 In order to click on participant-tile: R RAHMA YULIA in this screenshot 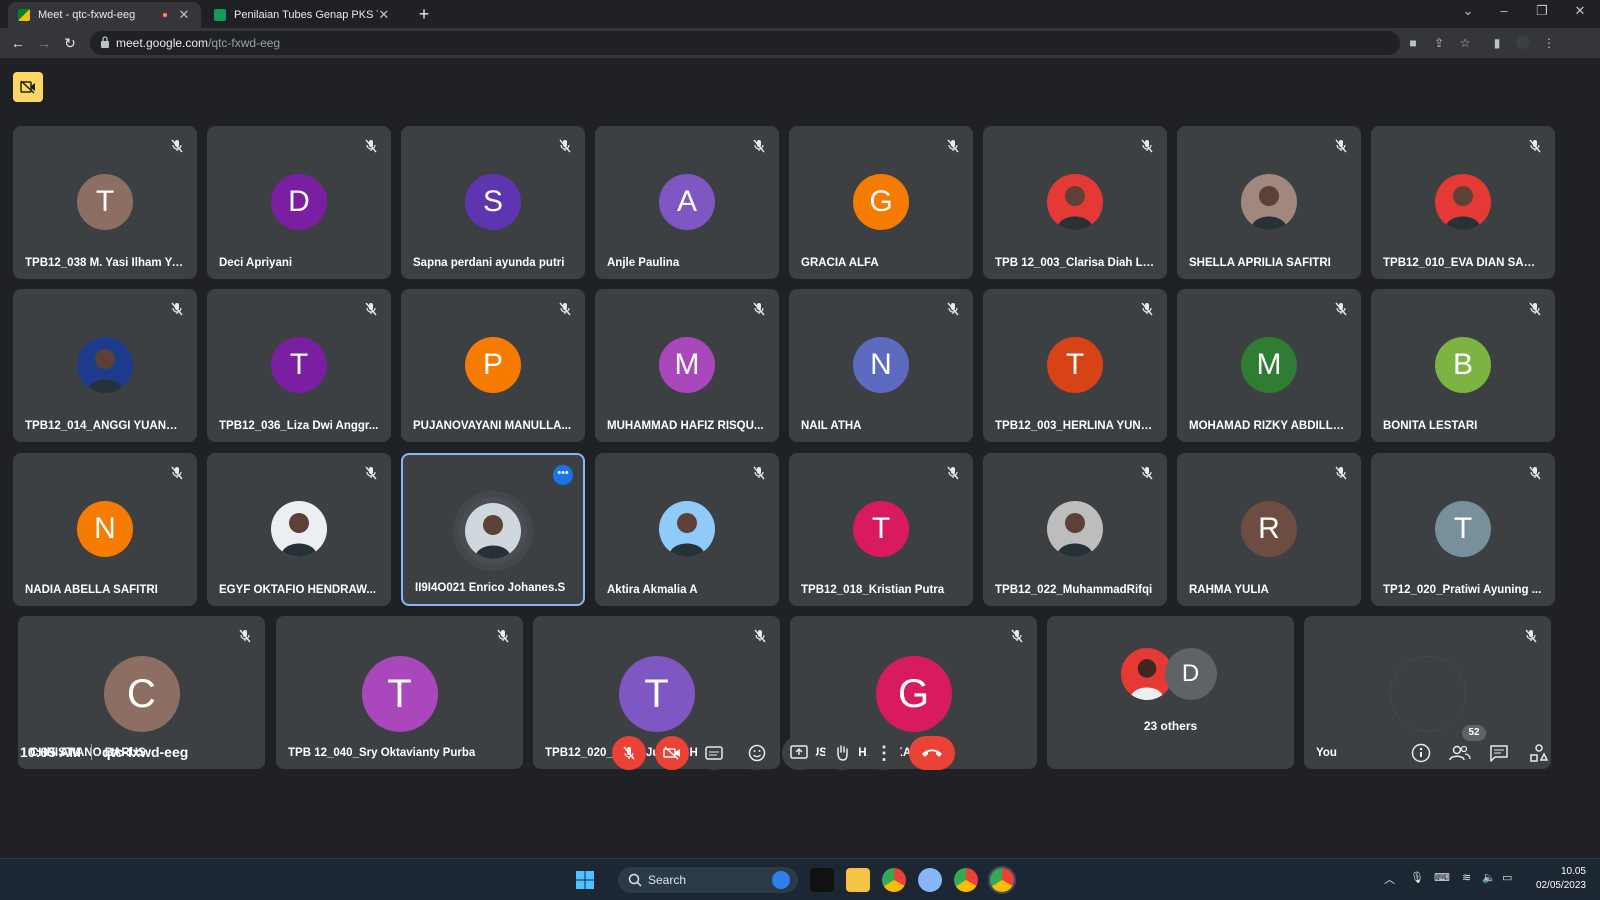, I will do `click(1269, 529)`.